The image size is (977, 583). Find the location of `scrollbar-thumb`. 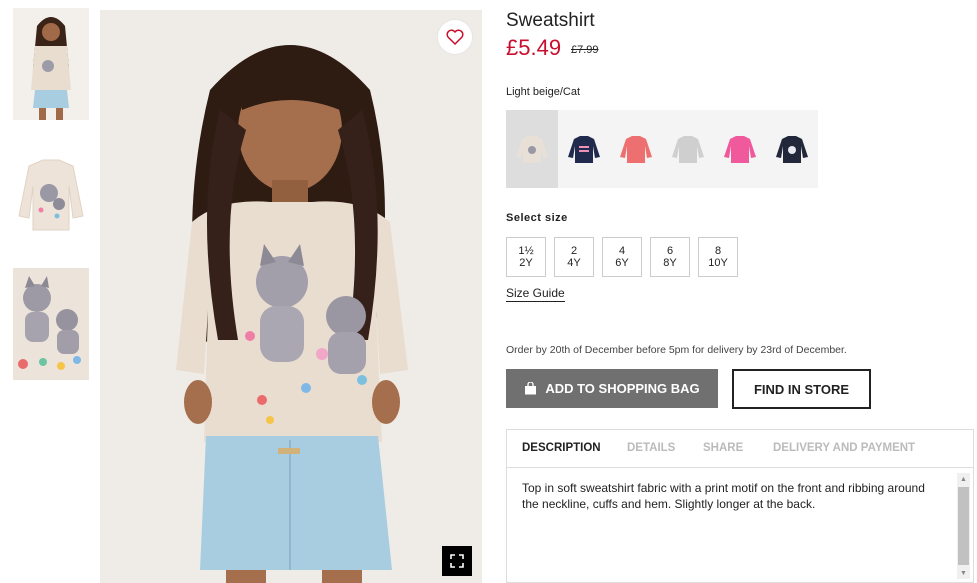

scrollbar-thumb is located at coordinates (963, 526).